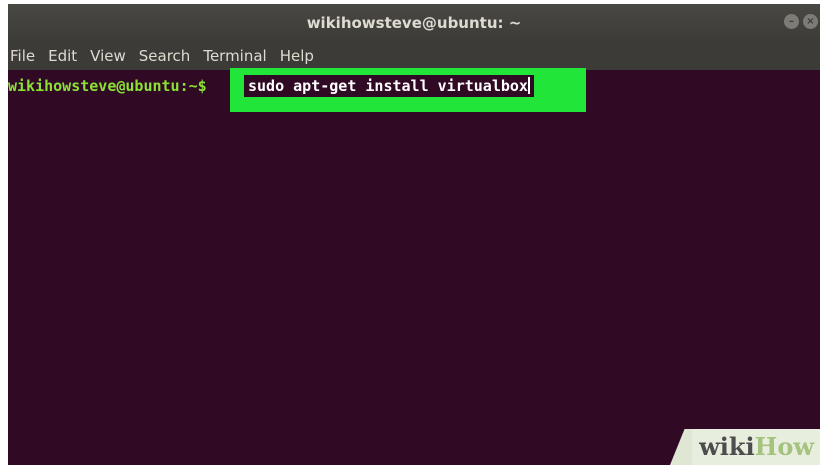  I want to click on text-cursor, so click(528, 85).